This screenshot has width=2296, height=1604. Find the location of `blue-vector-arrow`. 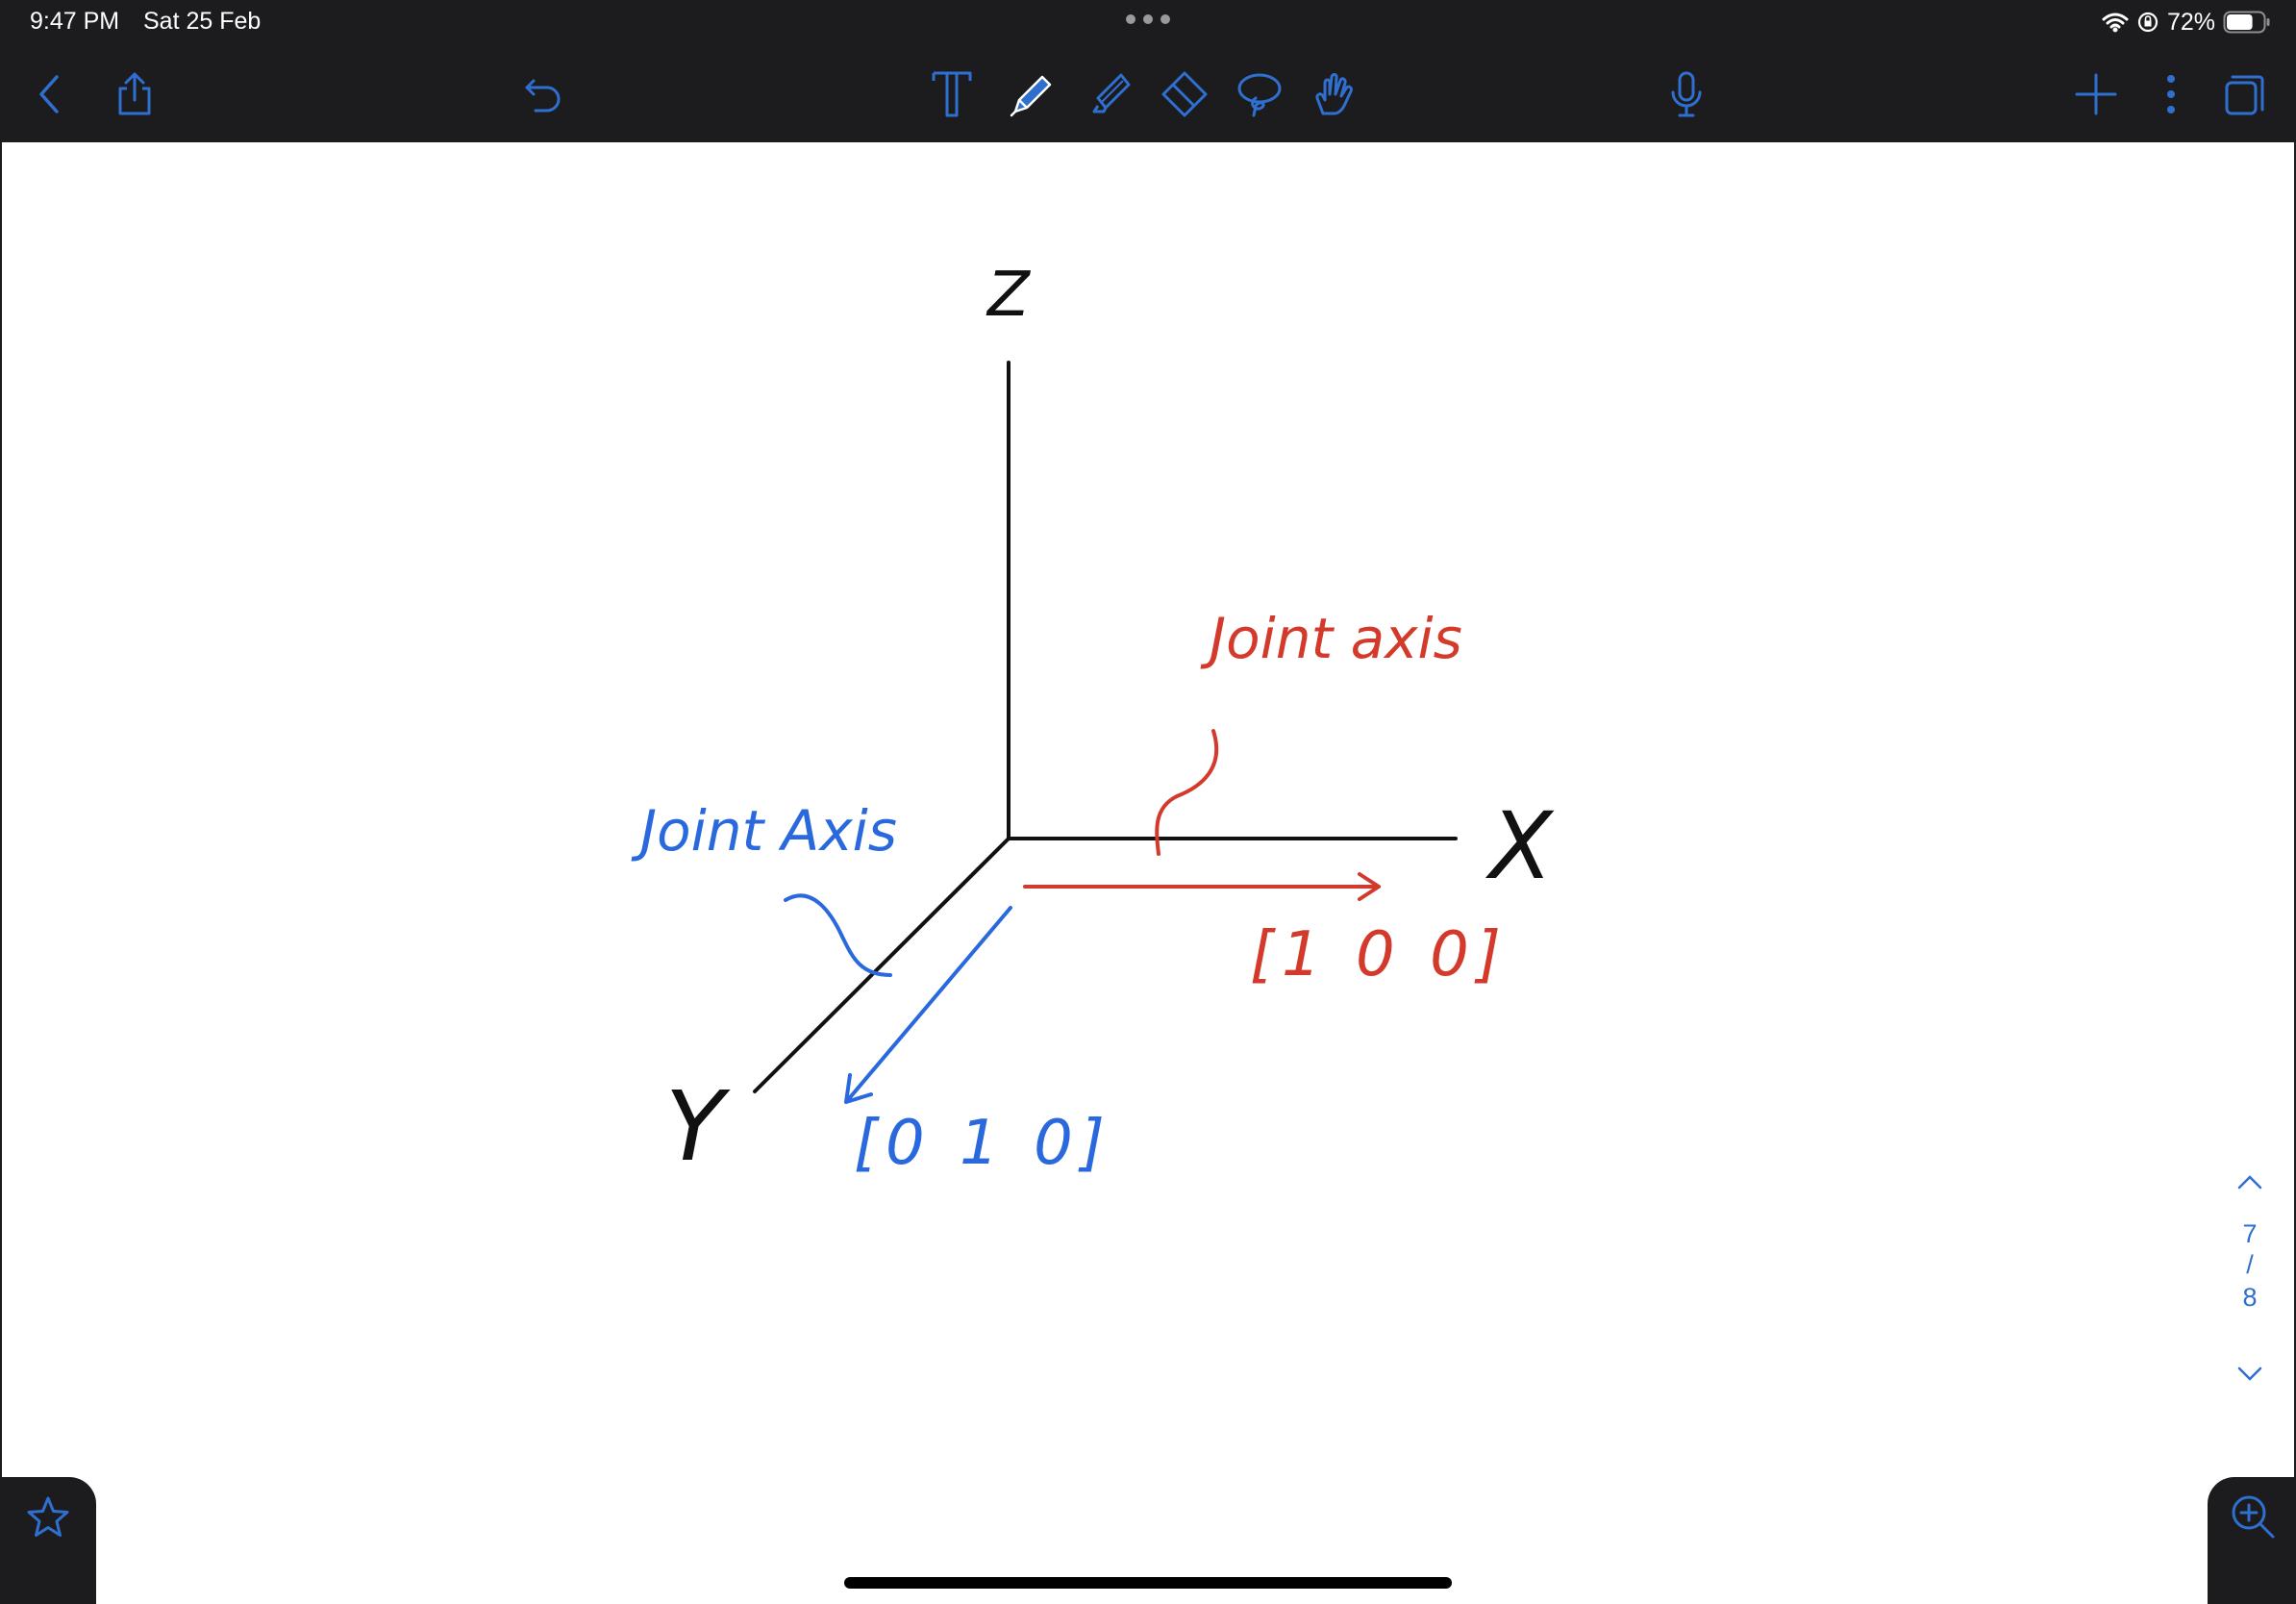

blue-vector-arrow is located at coordinates (928, 1005).